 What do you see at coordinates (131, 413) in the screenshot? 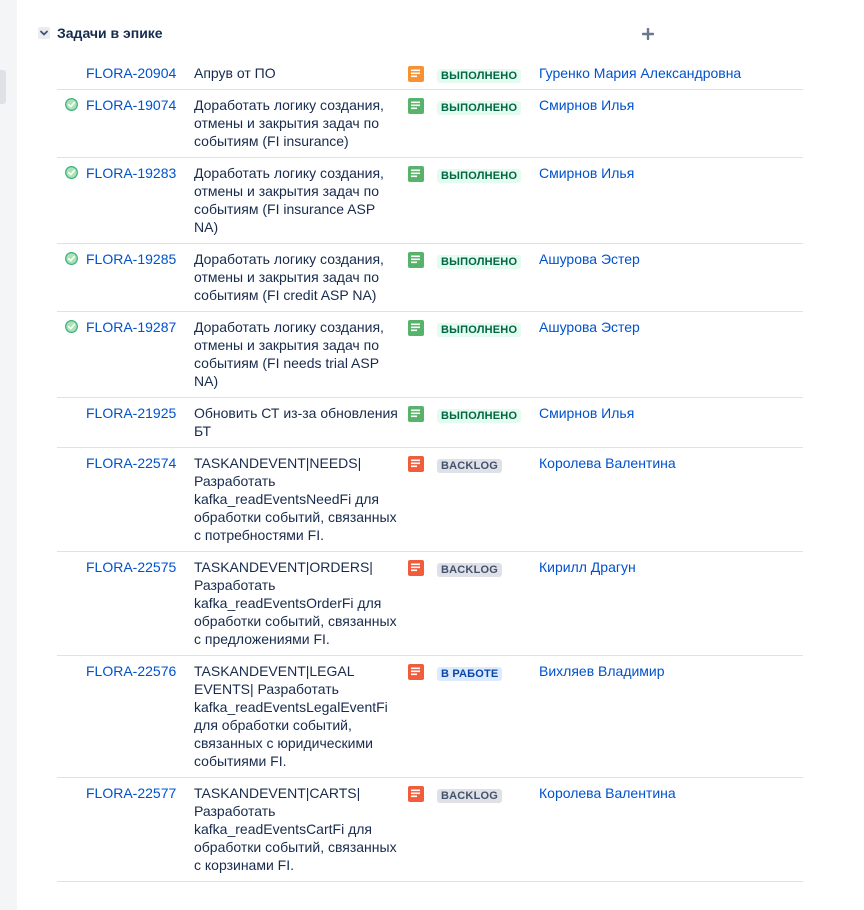
I see `issue-key-link: FLORA-21925` at bounding box center [131, 413].